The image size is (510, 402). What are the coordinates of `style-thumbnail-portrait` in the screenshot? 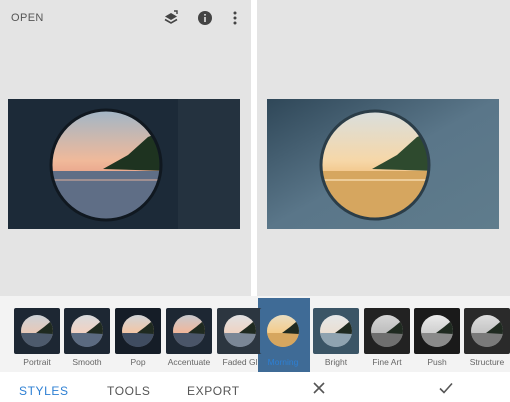 It's located at (37, 331).